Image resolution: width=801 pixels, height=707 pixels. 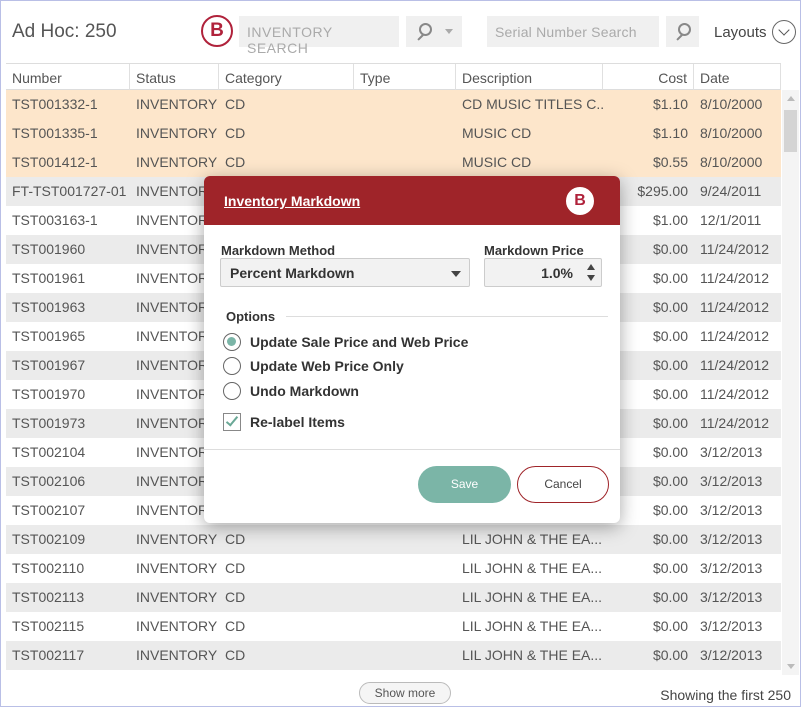 I want to click on table-scrollbar, so click(x=790, y=382).